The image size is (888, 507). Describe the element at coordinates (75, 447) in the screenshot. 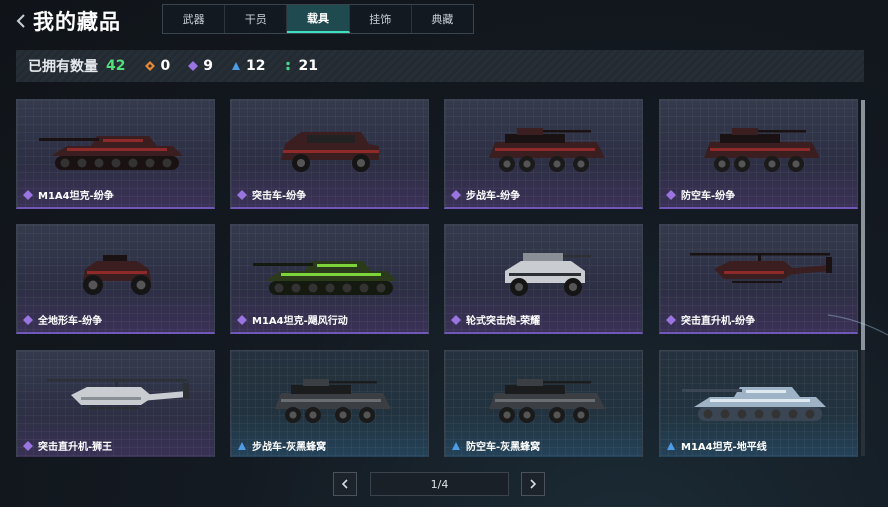

I see `card-name: 突击直升机-狮王` at that location.